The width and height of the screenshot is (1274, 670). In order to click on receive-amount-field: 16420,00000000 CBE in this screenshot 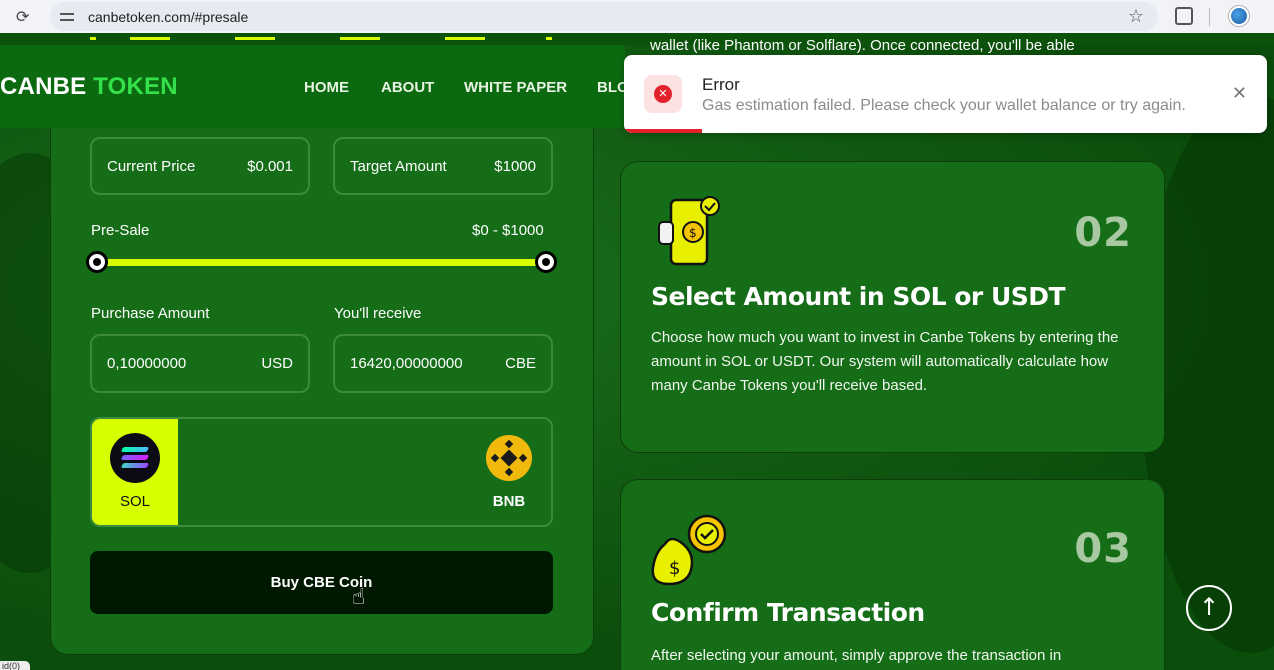, I will do `click(443, 363)`.